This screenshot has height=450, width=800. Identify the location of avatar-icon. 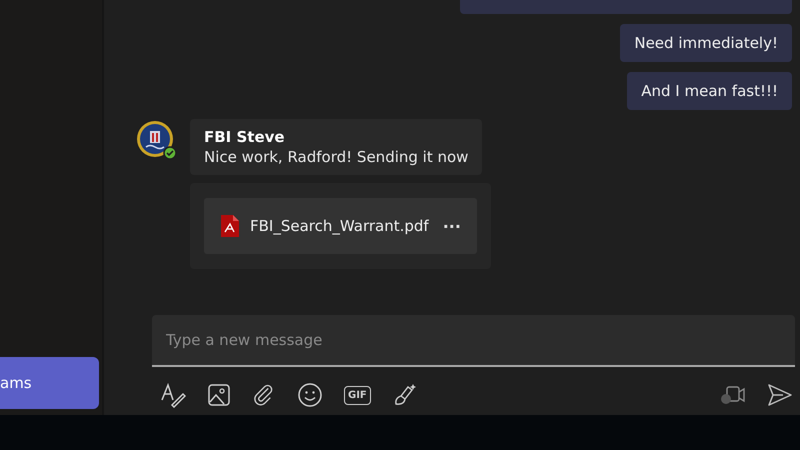
(157, 141).